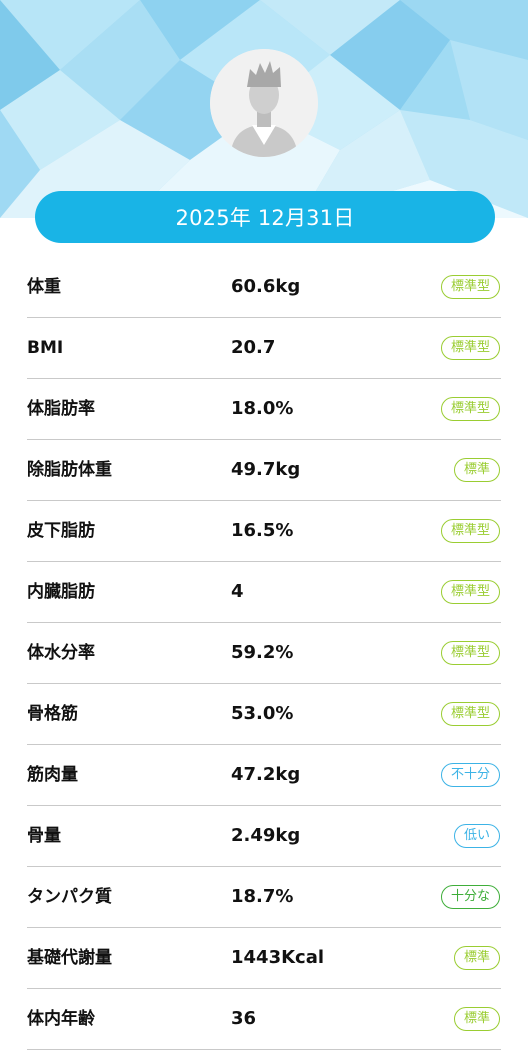 This screenshot has width=528, height=1050. I want to click on metric-row: 除脂肪体重 49.7kg 標準, so click(264, 470).